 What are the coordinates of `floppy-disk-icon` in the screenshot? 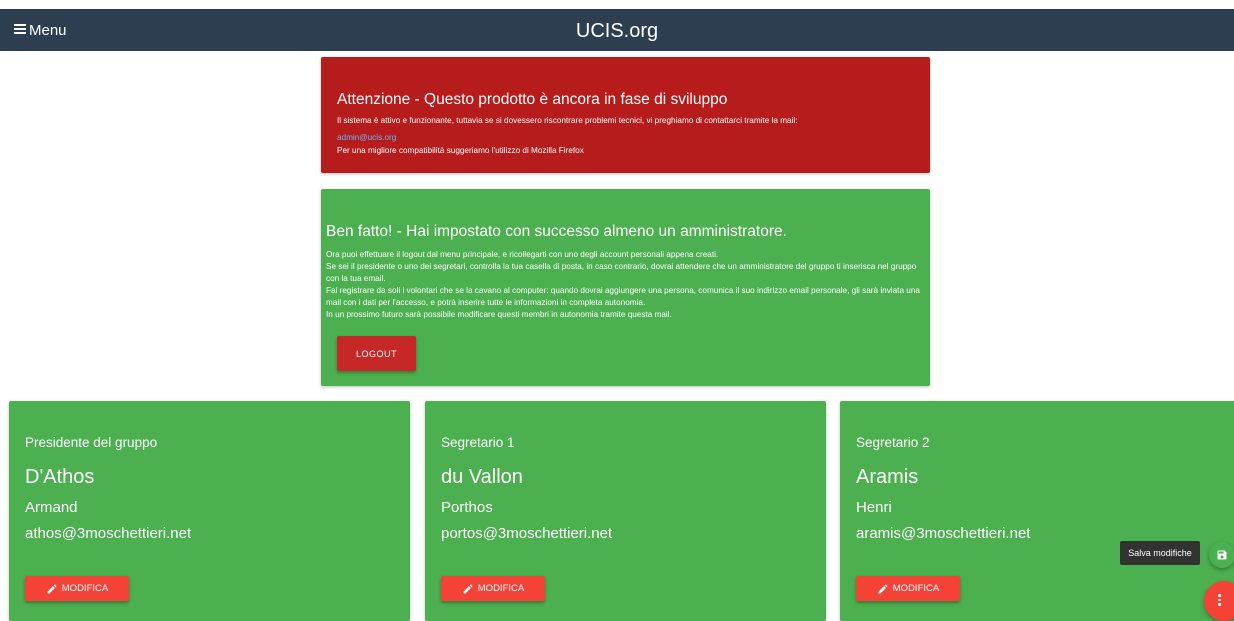 It's located at (1222, 555).